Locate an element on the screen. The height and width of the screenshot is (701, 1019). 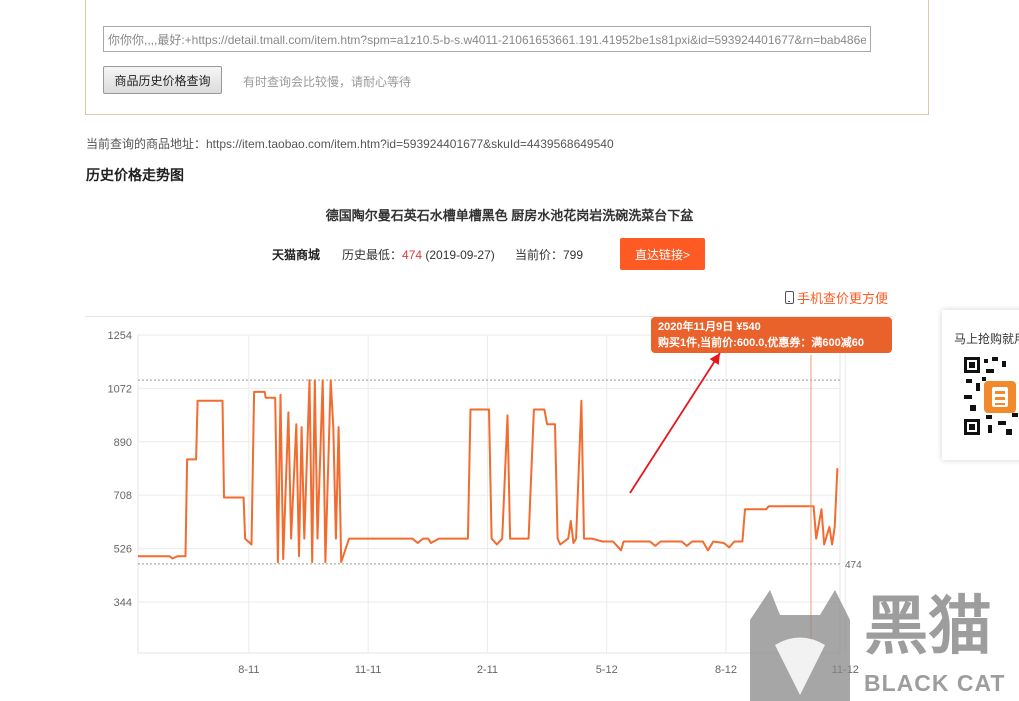
current-price: 当前价：799 is located at coordinates (549, 255).